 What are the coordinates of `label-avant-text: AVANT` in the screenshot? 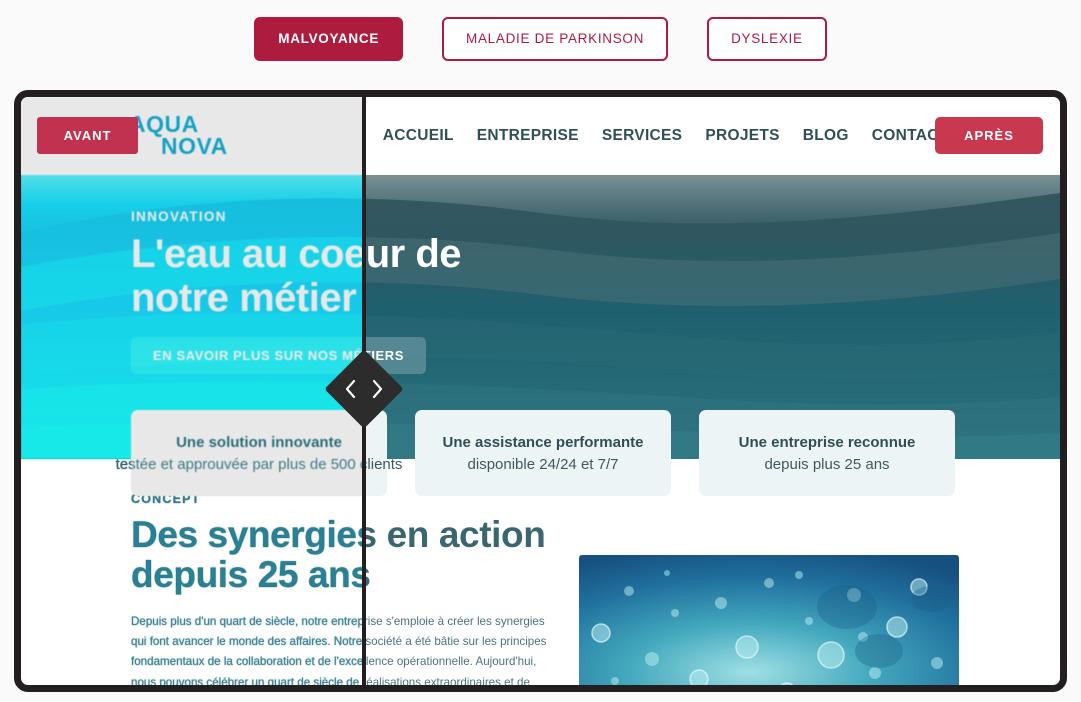 It's located at (87, 135).